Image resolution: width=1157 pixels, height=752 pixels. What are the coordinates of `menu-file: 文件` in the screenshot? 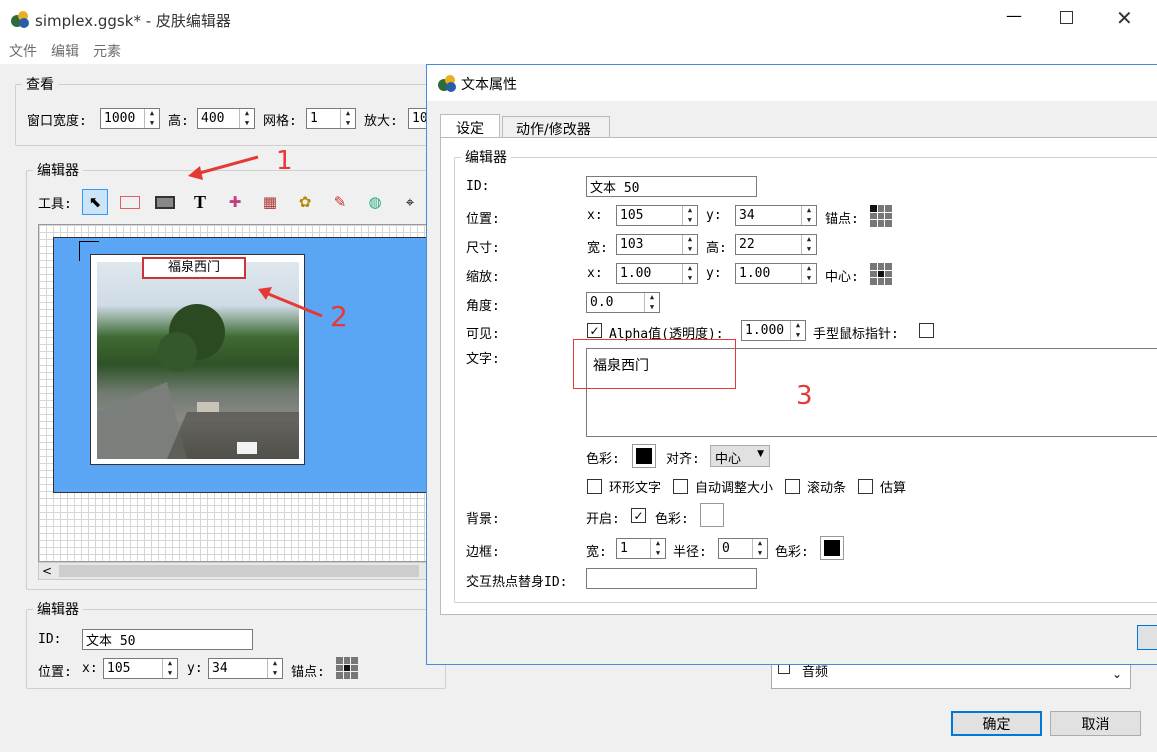 It's located at (23, 51).